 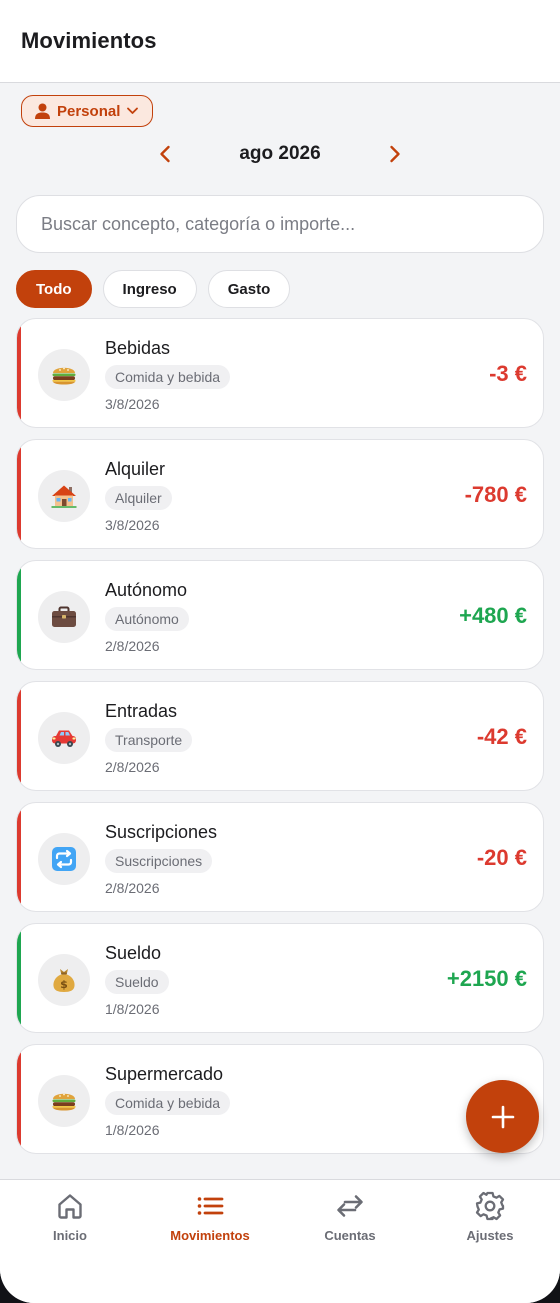 I want to click on nav-item-cuentas: Cuentas, so click(x=350, y=1241).